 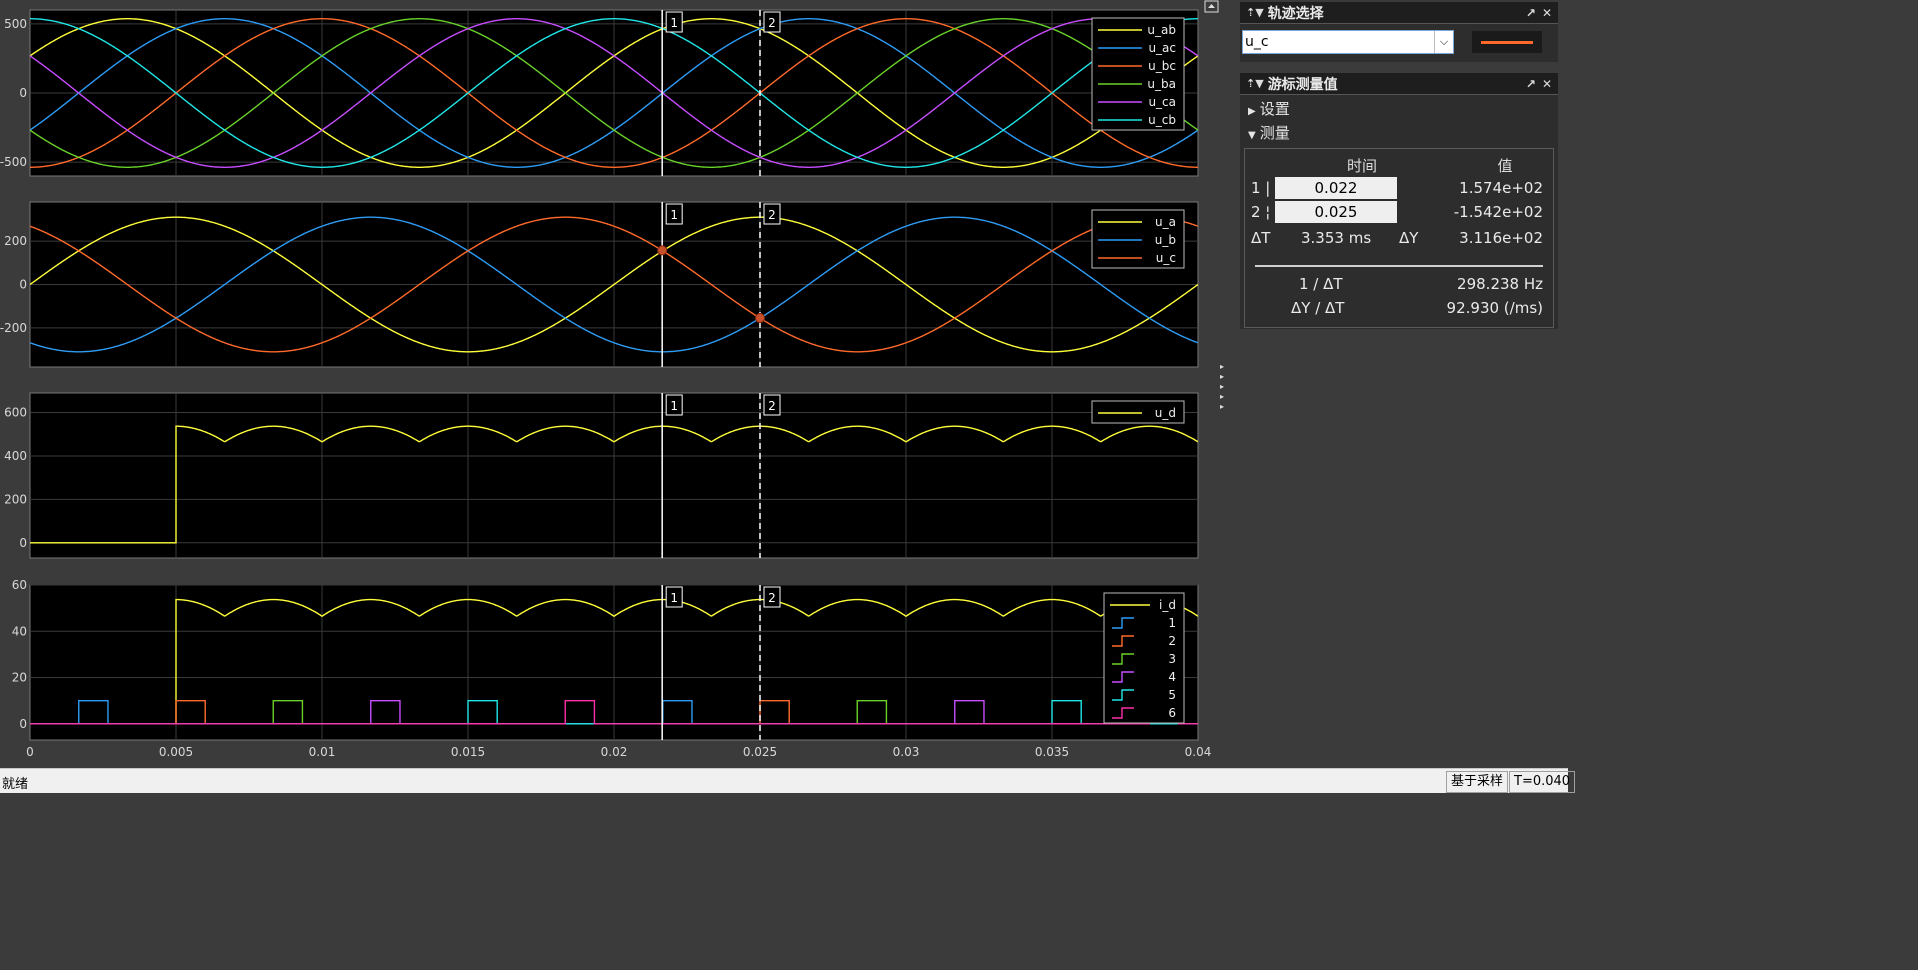 I want to click on measure-section-toggle: ▼ 测量, so click(x=1399, y=134).